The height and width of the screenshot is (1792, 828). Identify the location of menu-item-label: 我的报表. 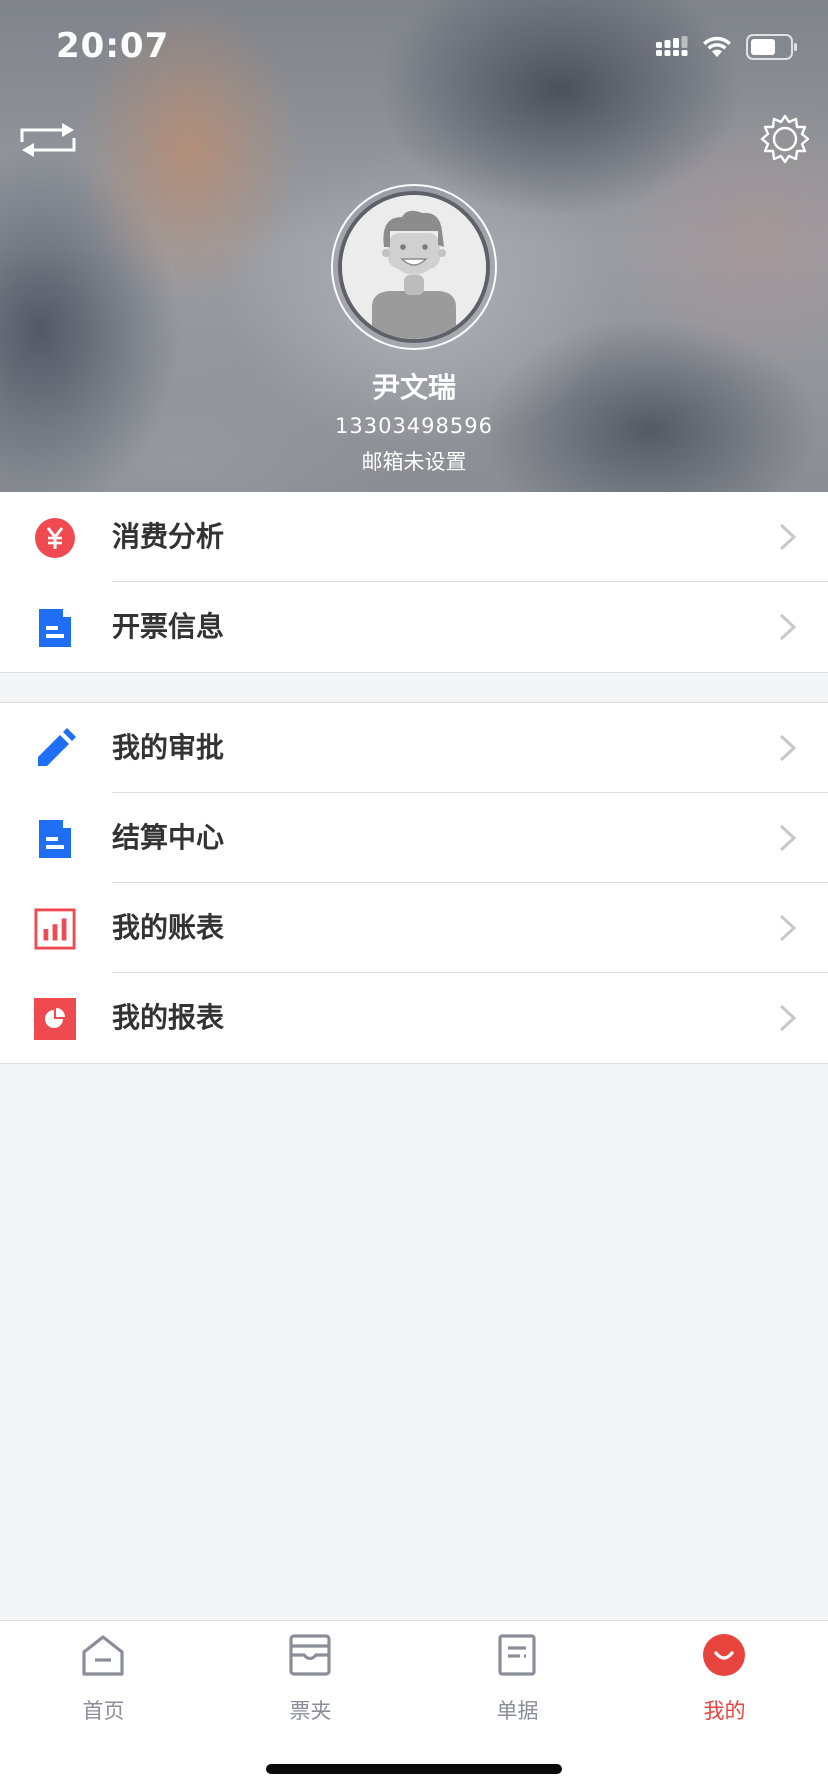
(168, 1017).